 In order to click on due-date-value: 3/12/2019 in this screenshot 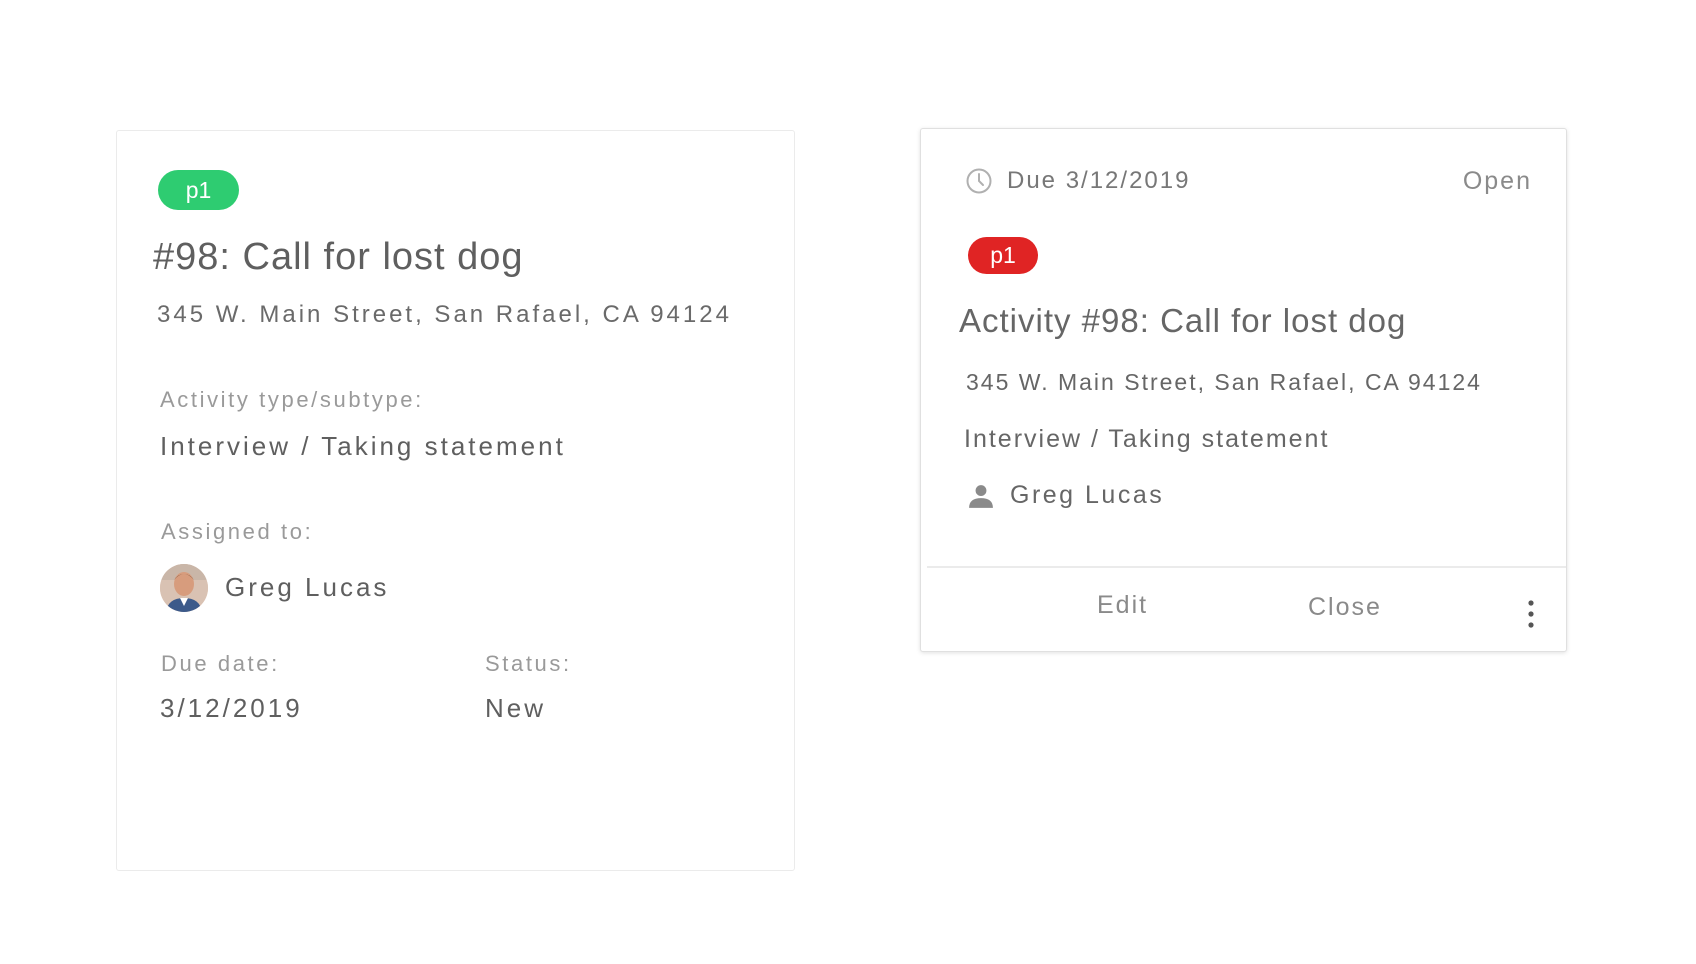, I will do `click(231, 708)`.